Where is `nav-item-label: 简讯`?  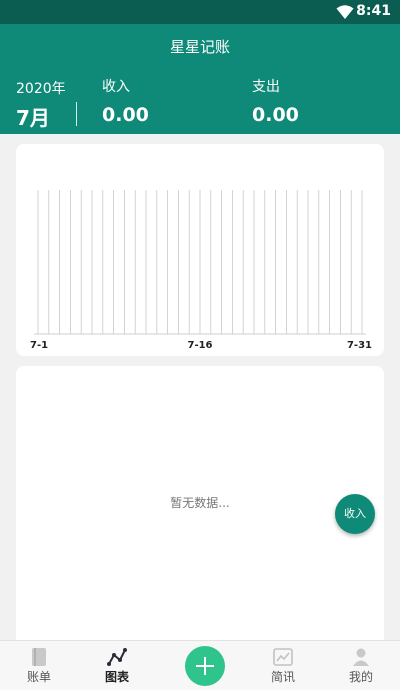
nav-item-label: 简讯 is located at coordinates (282, 677).